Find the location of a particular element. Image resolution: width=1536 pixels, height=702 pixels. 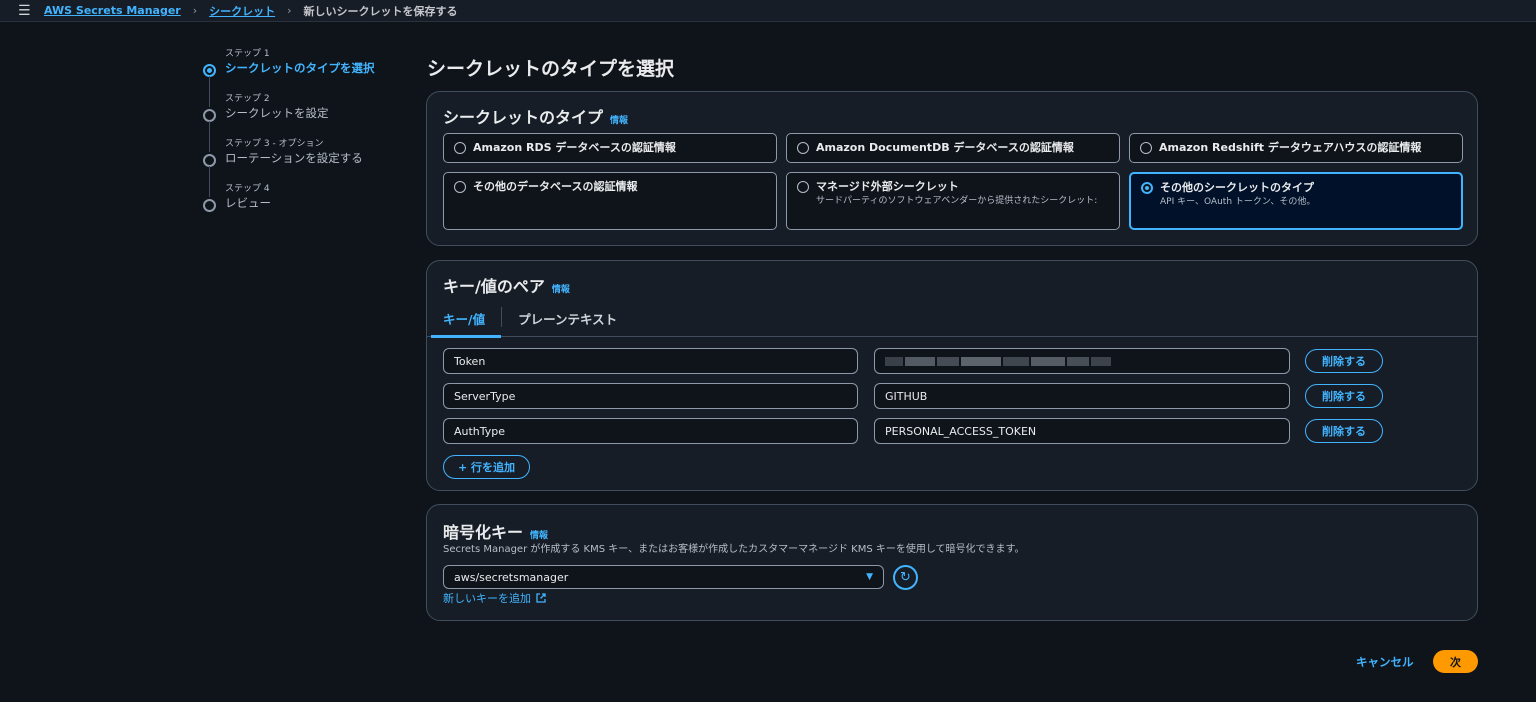

tab-plaintext: プレーンテキスト is located at coordinates (567, 320).